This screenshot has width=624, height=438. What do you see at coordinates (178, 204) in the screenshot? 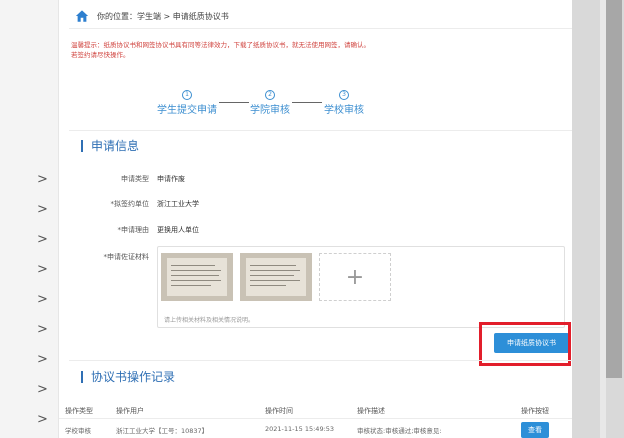
I see `field-value-company: 浙江工业大学` at bounding box center [178, 204].